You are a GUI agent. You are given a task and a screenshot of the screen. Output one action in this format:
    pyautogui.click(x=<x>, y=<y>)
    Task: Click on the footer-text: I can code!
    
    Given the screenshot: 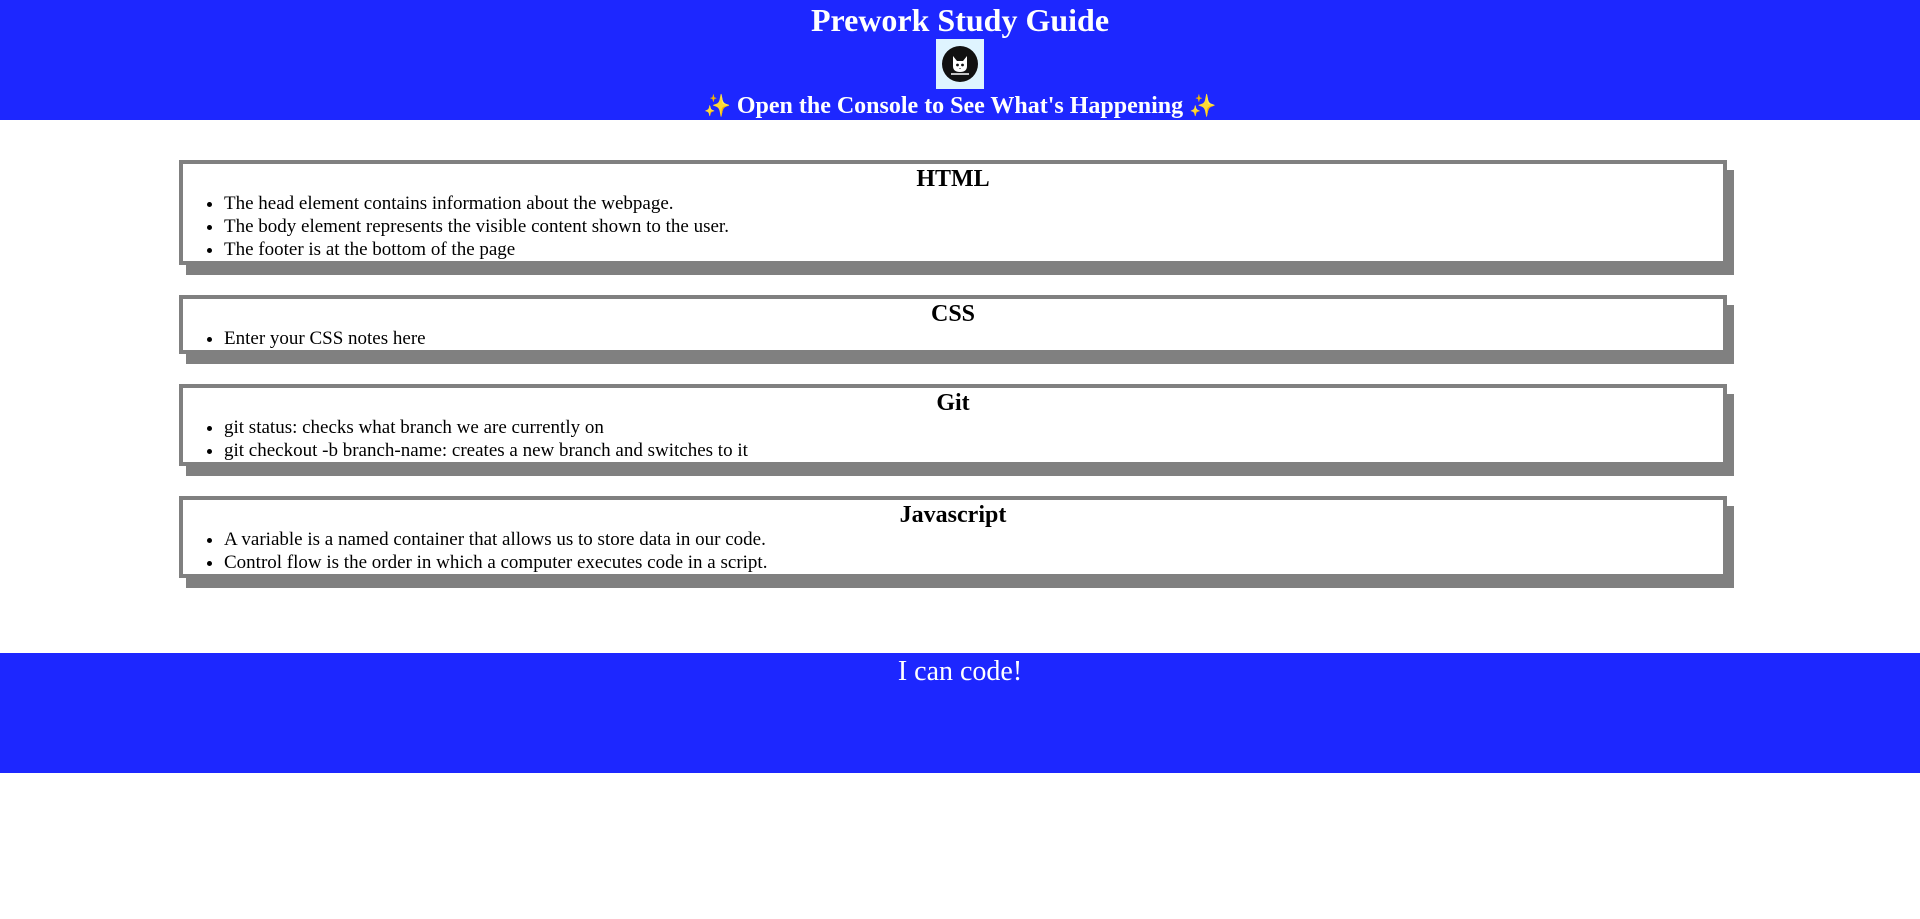 What is the action you would take?
    pyautogui.click(x=960, y=671)
    